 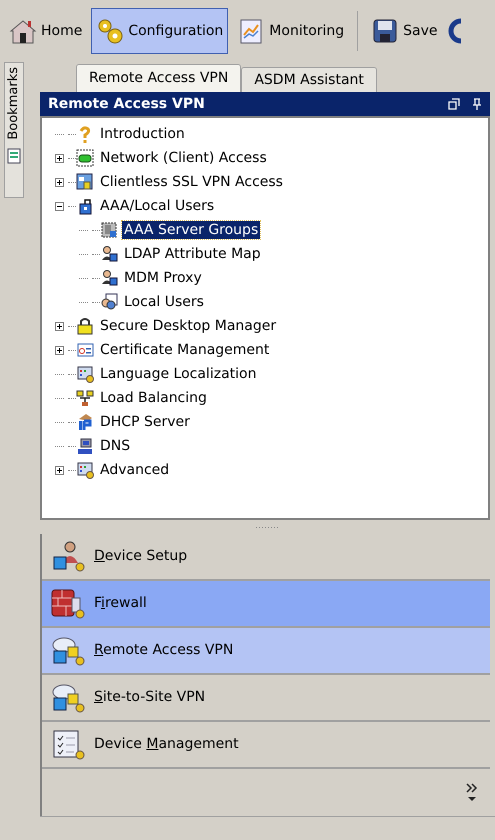 What do you see at coordinates (127, 104) in the screenshot?
I see `panel-title: Remote Access VPN` at bounding box center [127, 104].